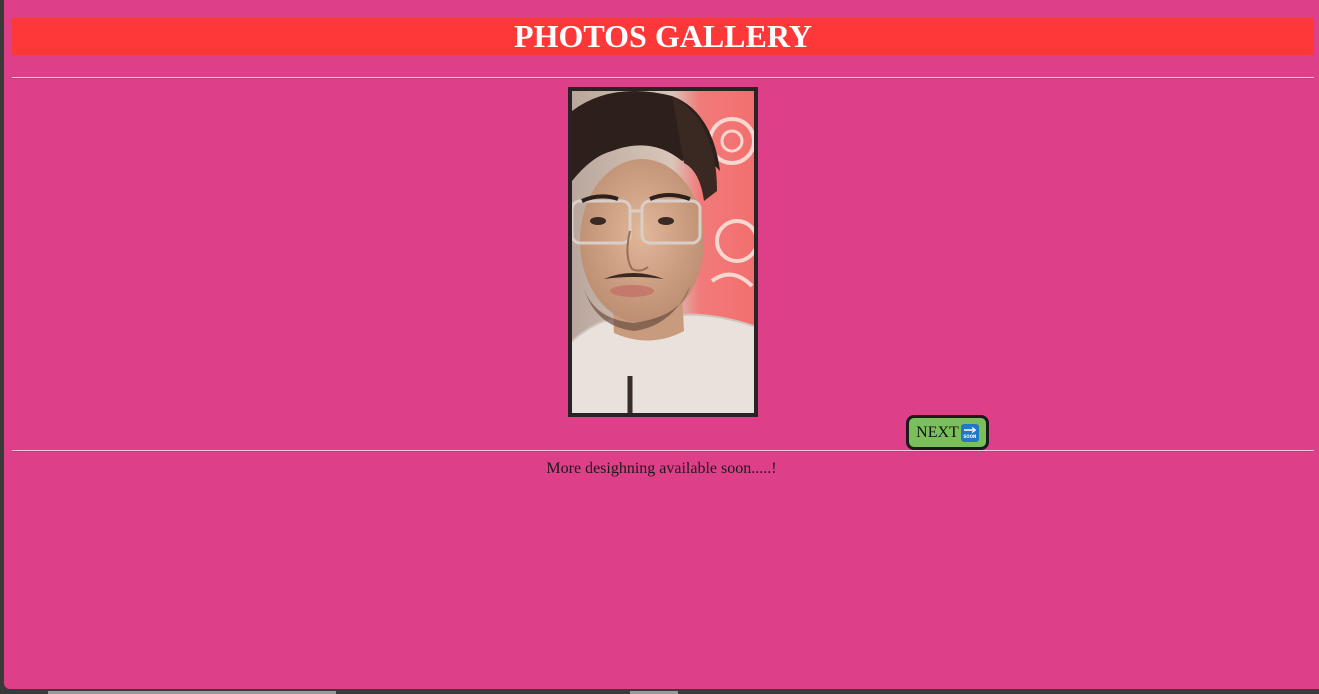 The image size is (1319, 694). What do you see at coordinates (663, 451) in the screenshot?
I see `bottom-divider` at bounding box center [663, 451].